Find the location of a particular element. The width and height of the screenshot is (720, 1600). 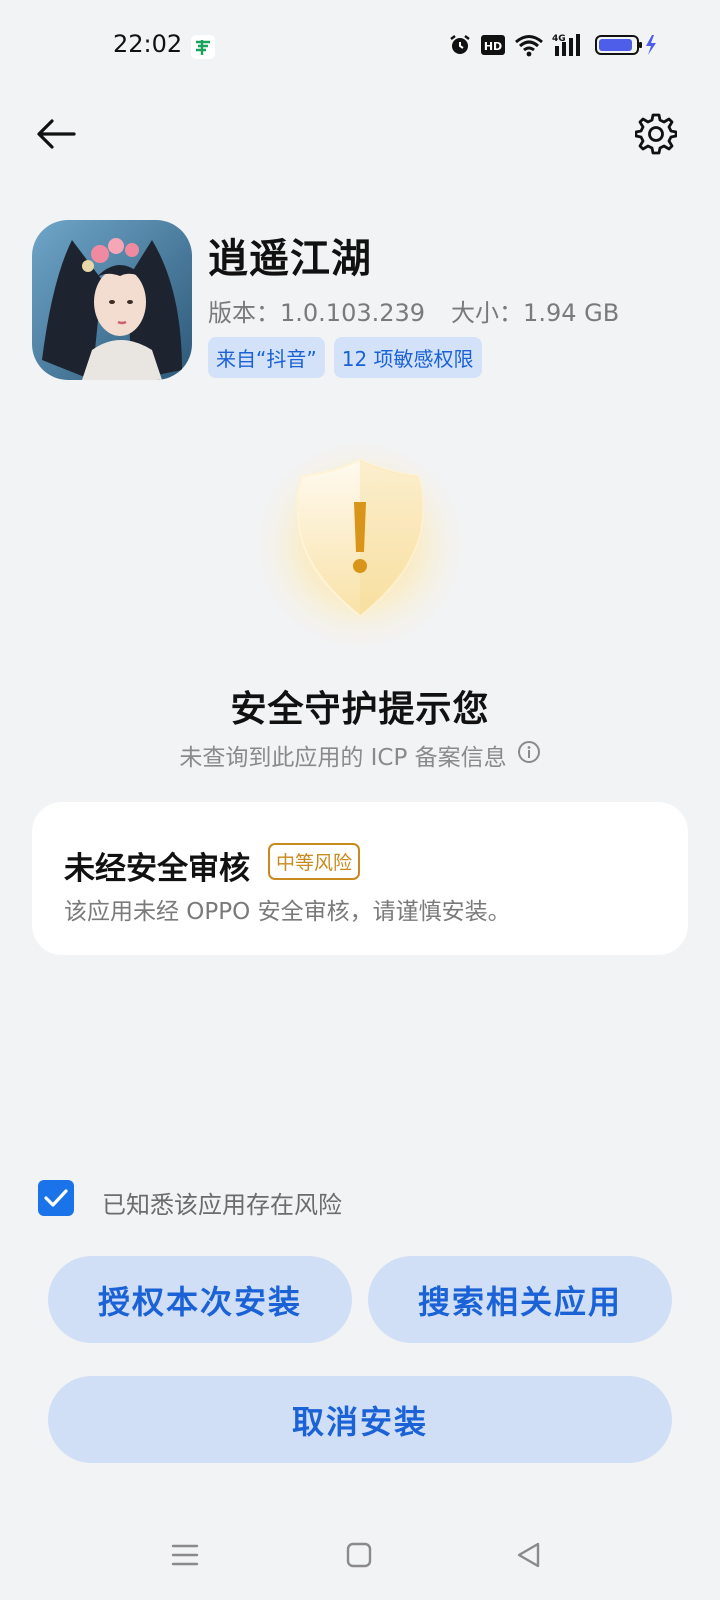

alarm-icon is located at coordinates (460, 45).